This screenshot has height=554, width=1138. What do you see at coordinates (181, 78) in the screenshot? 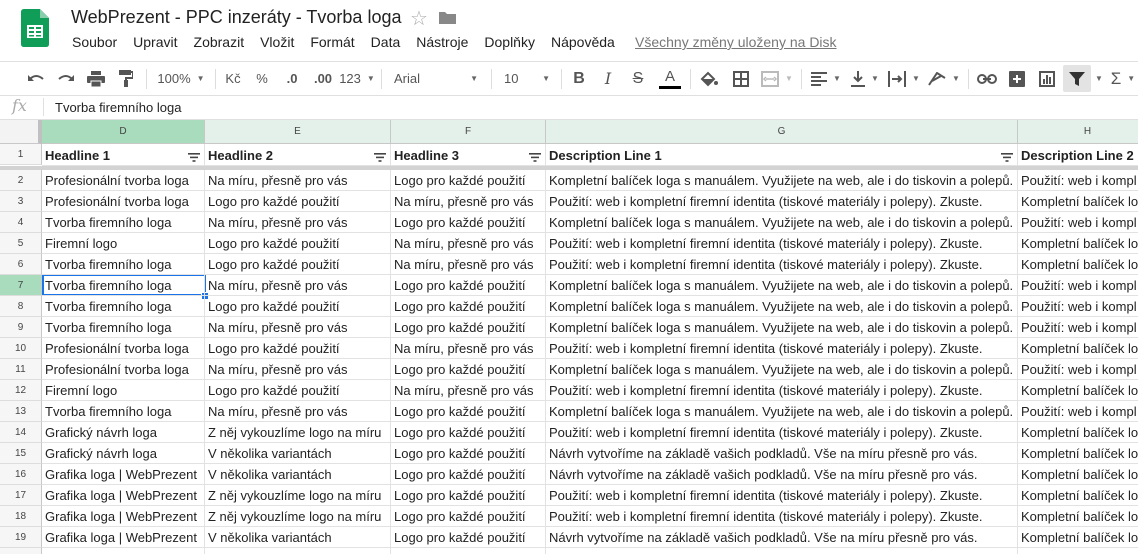
I see `zoom-select: 100% ▼` at bounding box center [181, 78].